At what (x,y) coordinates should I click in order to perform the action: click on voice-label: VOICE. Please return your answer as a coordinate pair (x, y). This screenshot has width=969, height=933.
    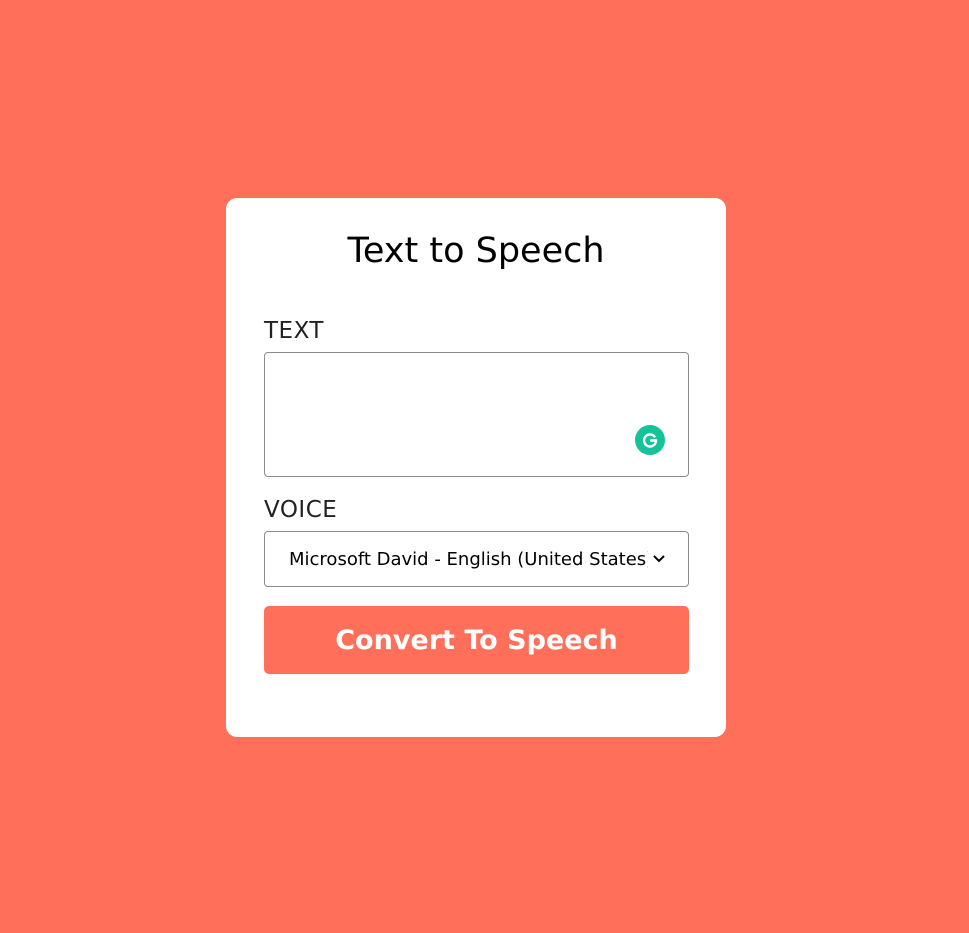
    Looking at the image, I should click on (301, 510).